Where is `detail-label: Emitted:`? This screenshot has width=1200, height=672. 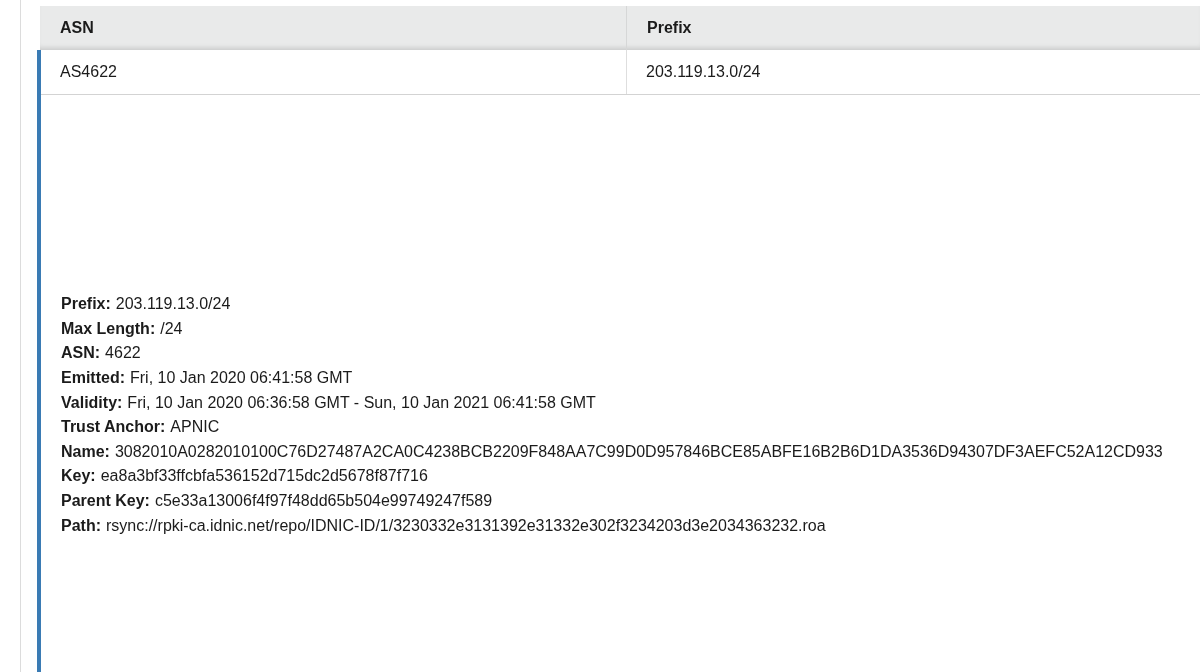
detail-label: Emitted: is located at coordinates (93, 378).